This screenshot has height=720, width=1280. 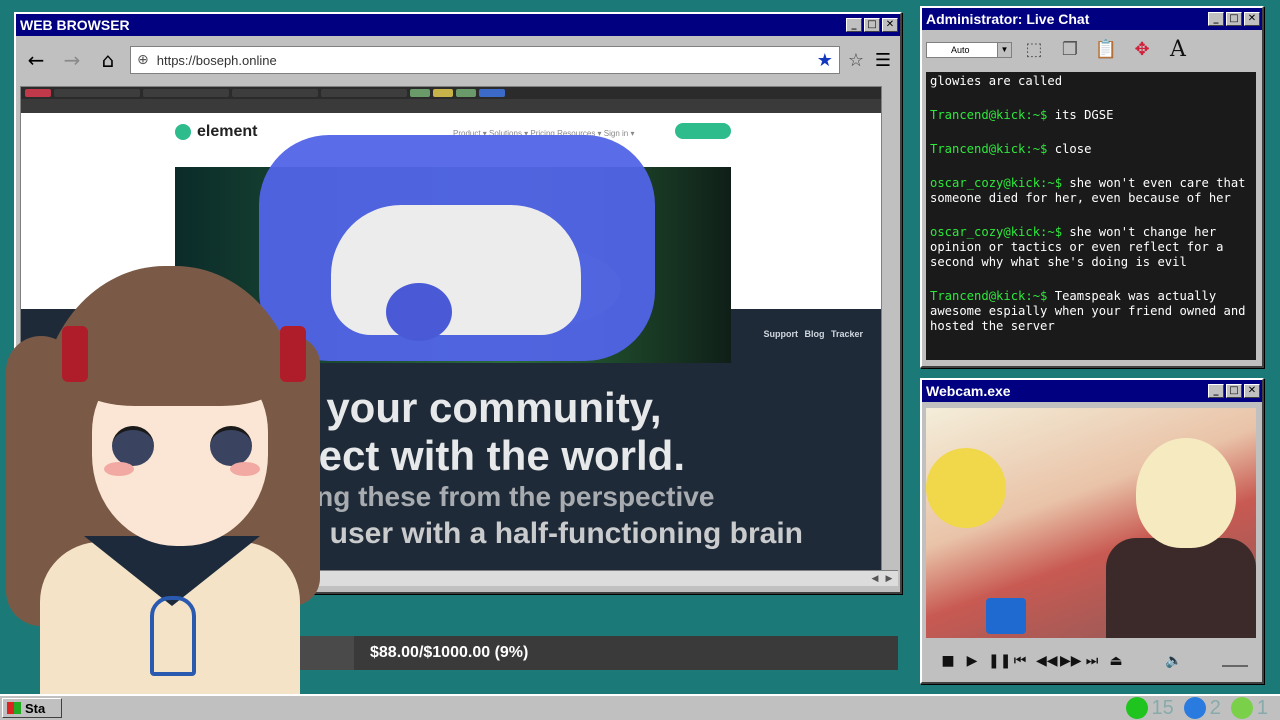 I want to click on chat-title: Administrator: Live Chat, so click(x=1008, y=19).